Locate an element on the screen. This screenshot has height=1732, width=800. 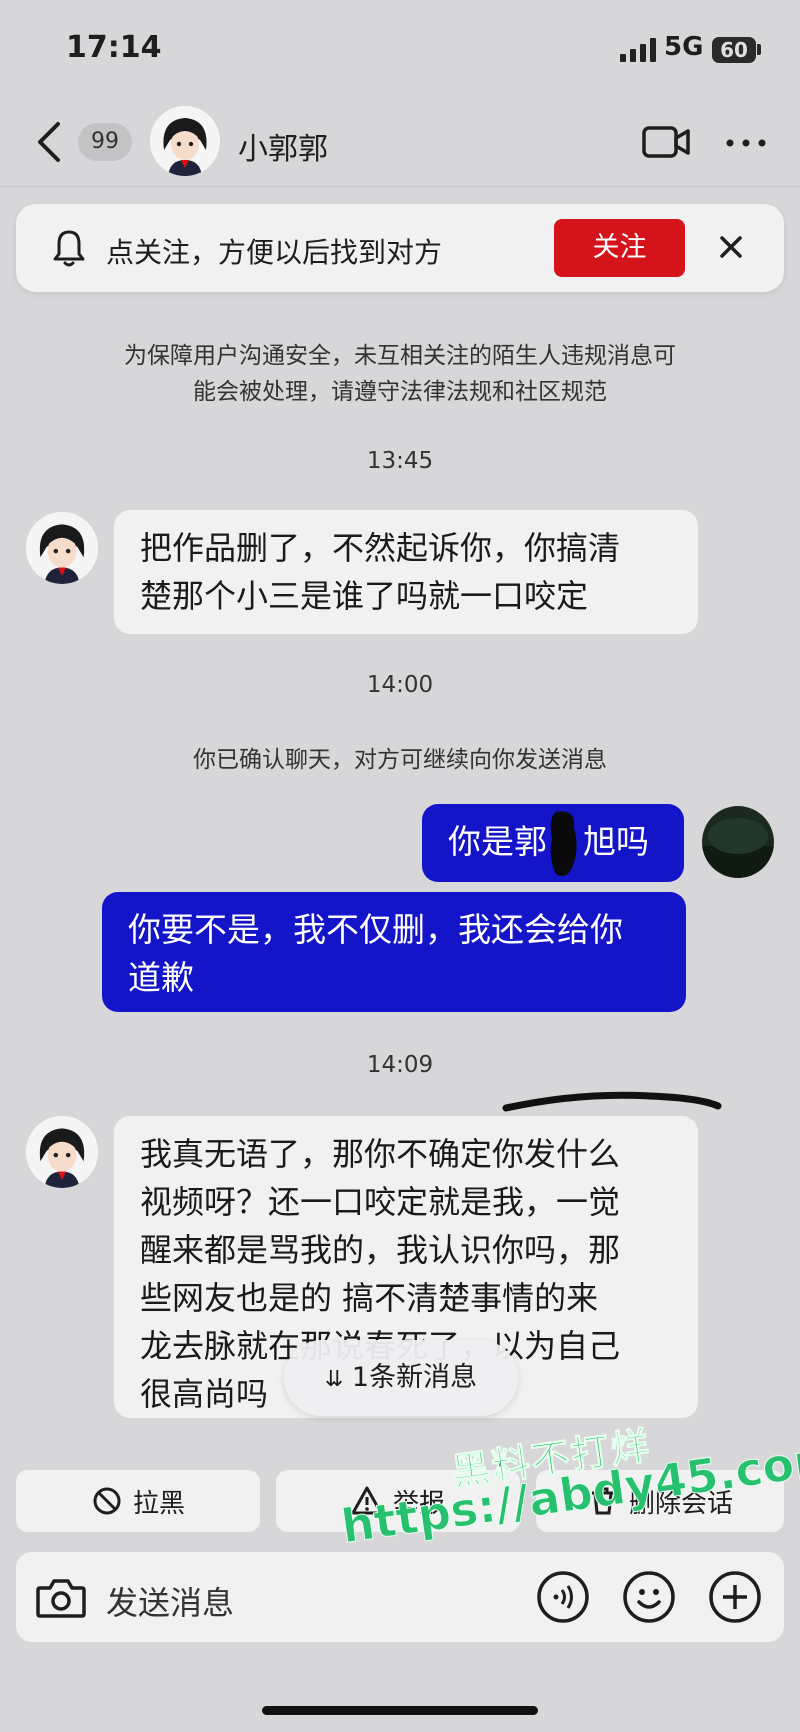
message-line: 把作品删了，不然起诉你，你搞清 is located at coordinates (380, 548).